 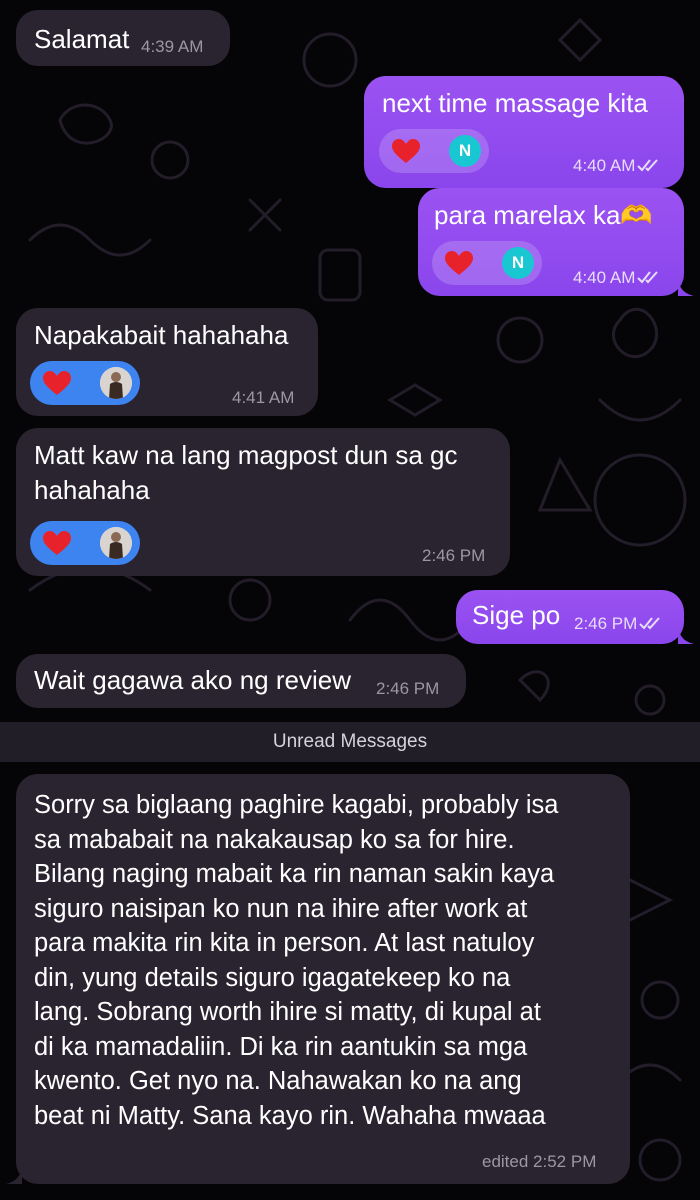 I want to click on message-text: Wait gagawa ako ng review, so click(x=192, y=680).